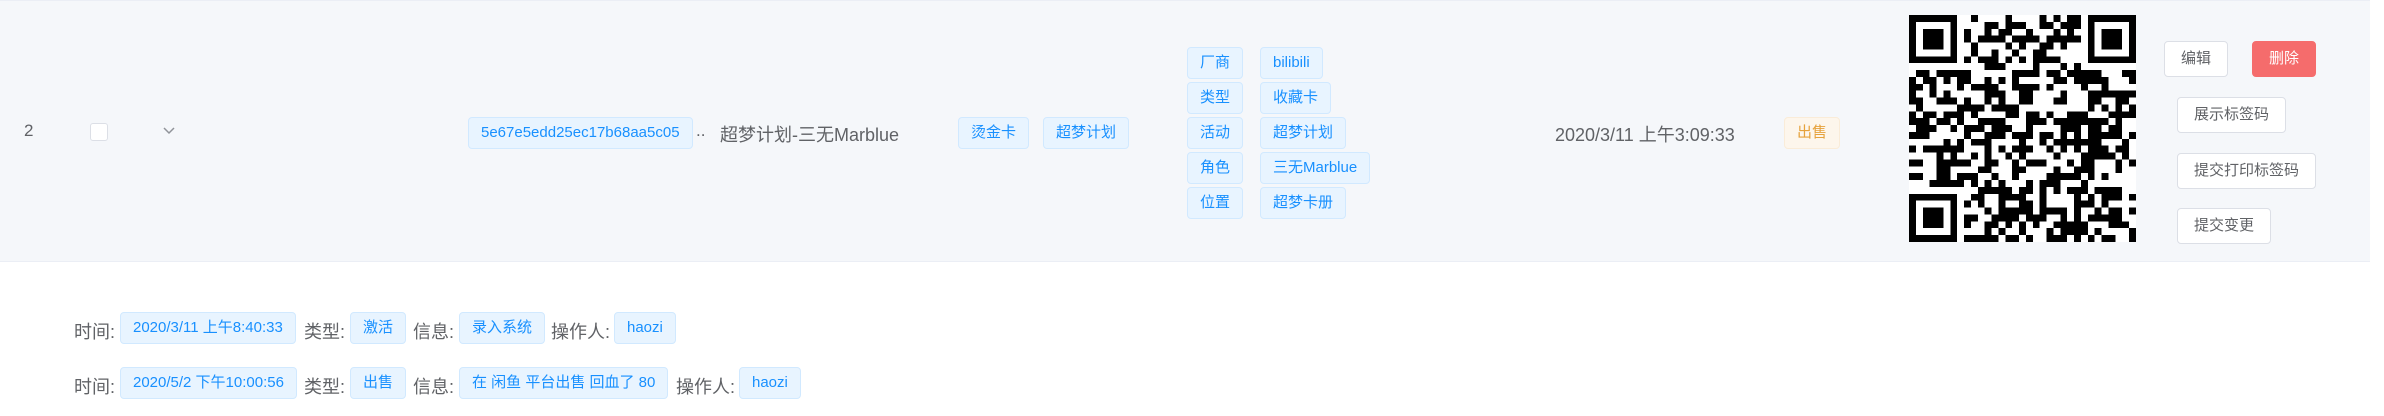 The height and width of the screenshot is (416, 2384). I want to click on history-info: 录入系统, so click(502, 328).